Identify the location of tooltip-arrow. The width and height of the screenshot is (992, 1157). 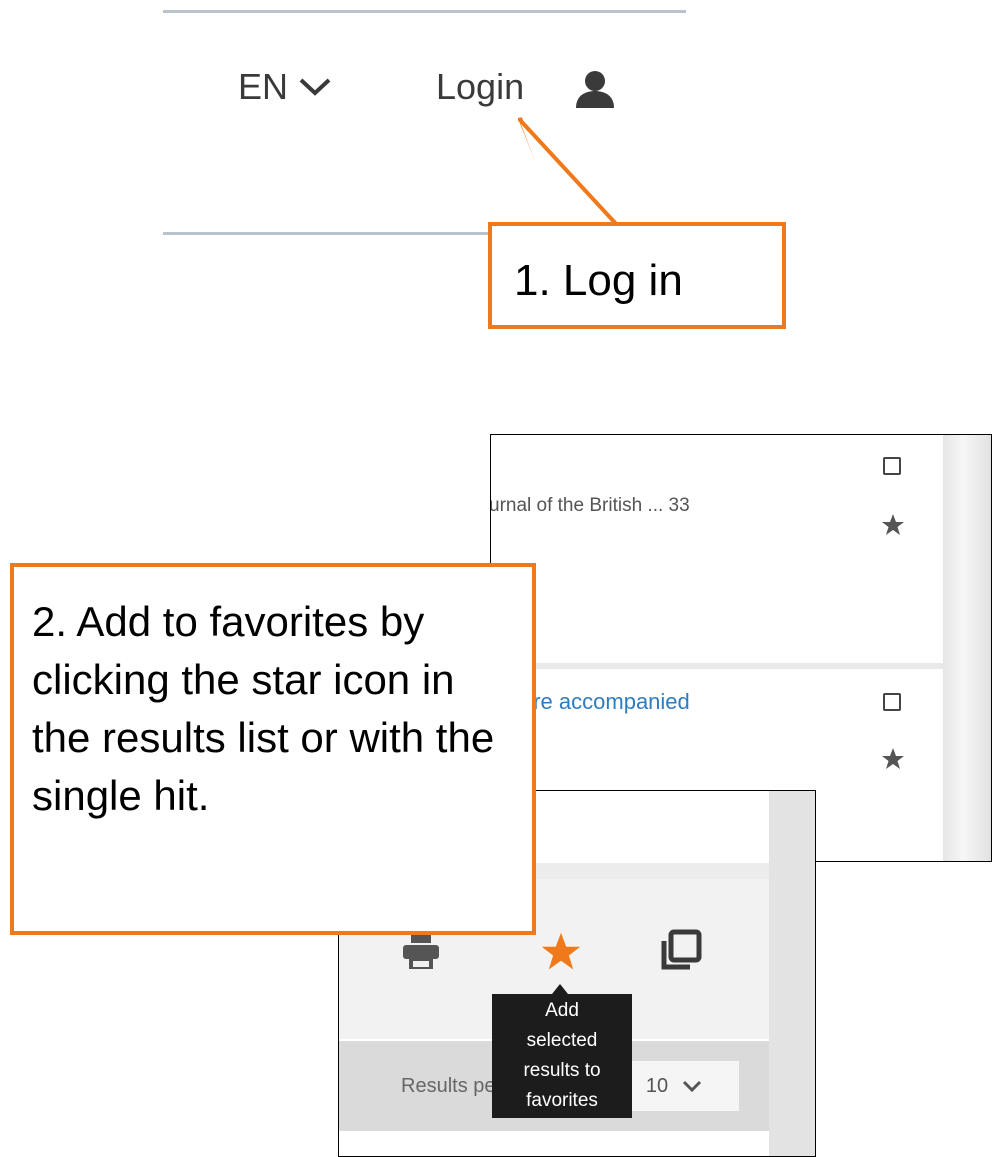
(560, 989).